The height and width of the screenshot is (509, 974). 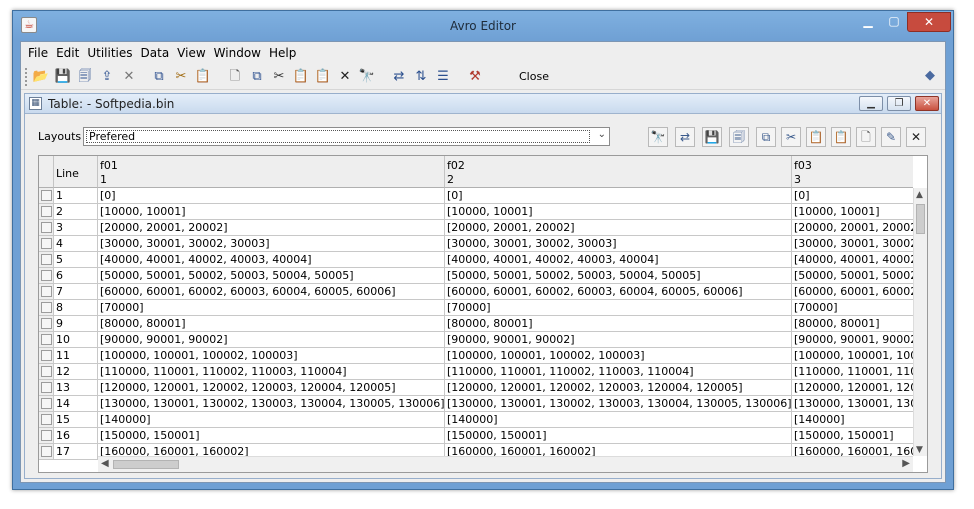 What do you see at coordinates (618, 228) in the screenshot?
I see `f02-cell: [20000, 20001, 20002]` at bounding box center [618, 228].